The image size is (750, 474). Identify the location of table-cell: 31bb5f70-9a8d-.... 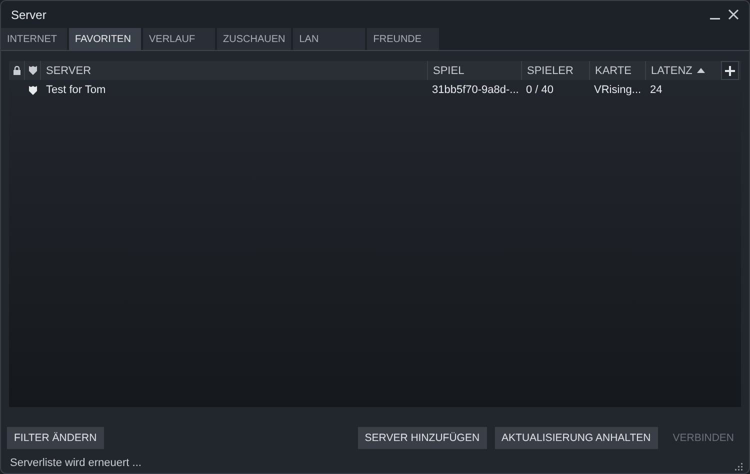
(475, 90).